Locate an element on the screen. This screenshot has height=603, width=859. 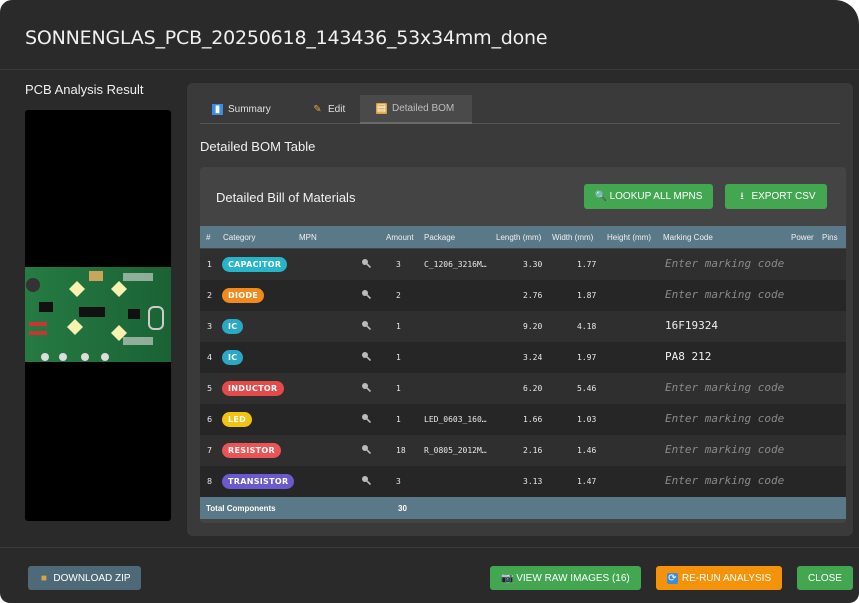
col-amount: Amount is located at coordinates (400, 237).